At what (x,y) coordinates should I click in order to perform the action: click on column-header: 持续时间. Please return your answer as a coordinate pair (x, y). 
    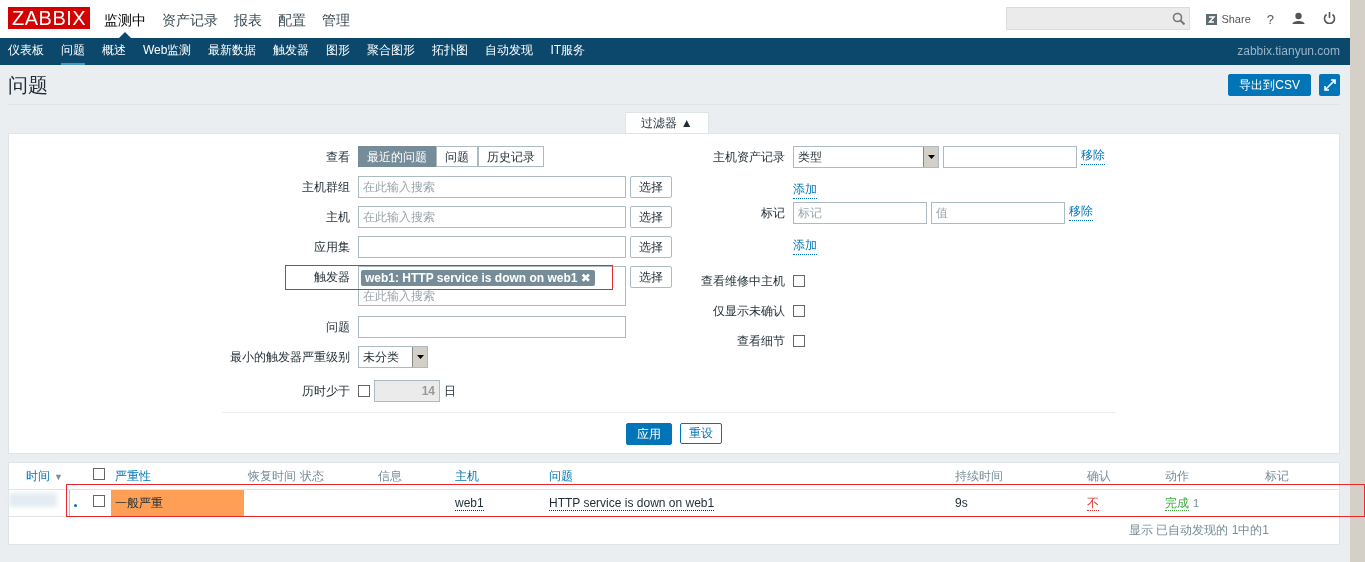
    Looking at the image, I should click on (979, 475).